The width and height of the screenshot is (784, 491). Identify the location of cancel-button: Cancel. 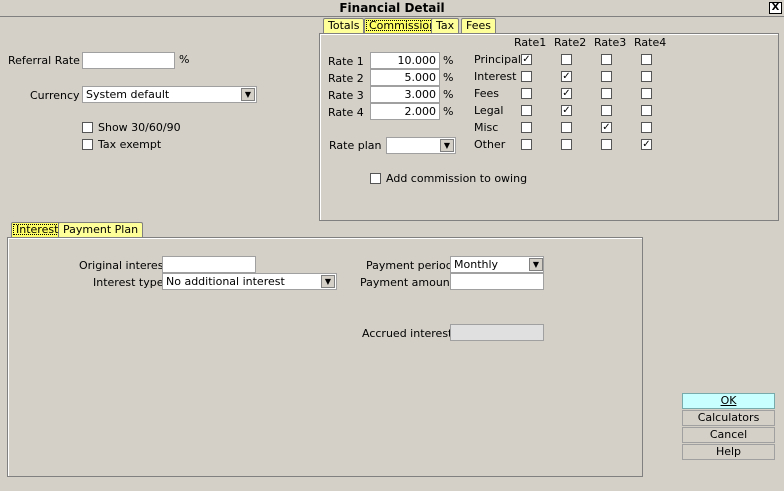
(728, 435).